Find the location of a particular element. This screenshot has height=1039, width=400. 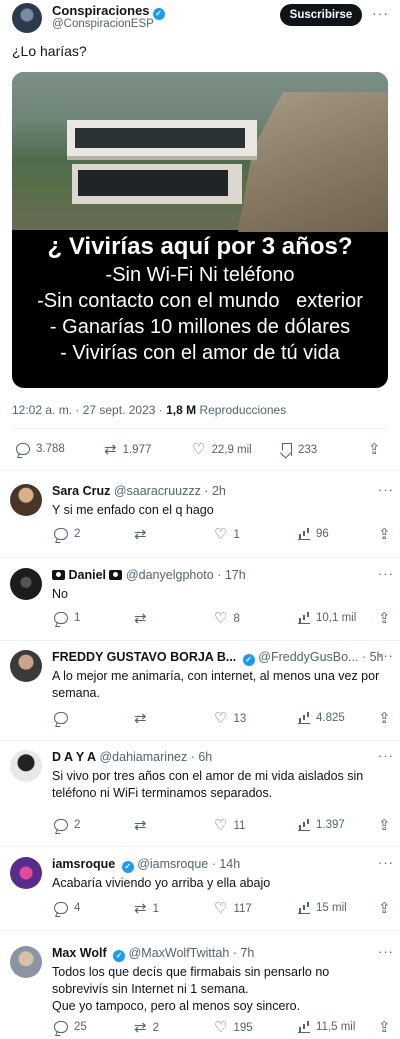

reply-author-handle: @dahiamarinez · 6h is located at coordinates (155, 757).